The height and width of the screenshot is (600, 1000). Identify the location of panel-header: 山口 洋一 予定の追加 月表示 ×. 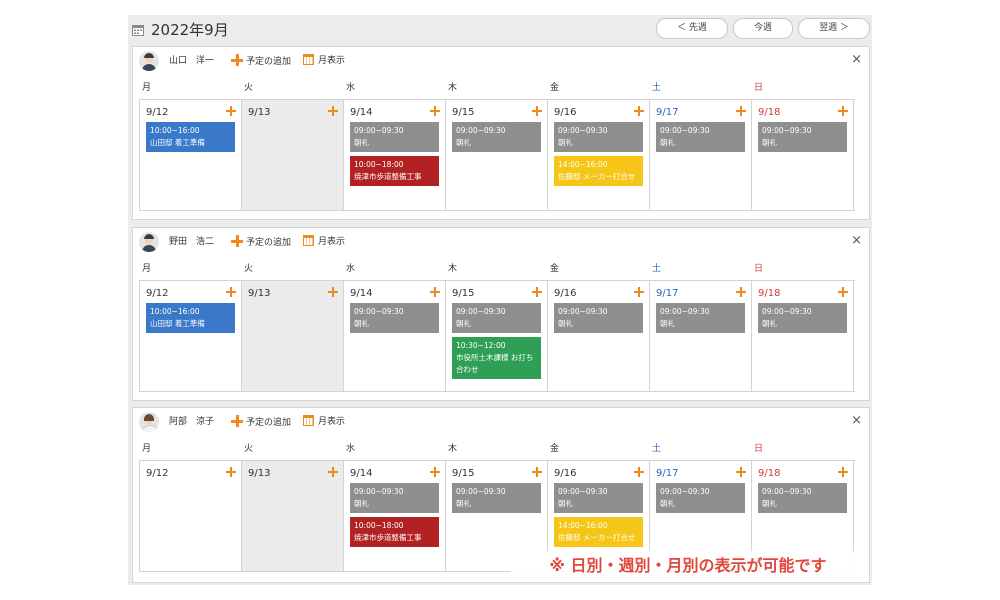
(501, 61).